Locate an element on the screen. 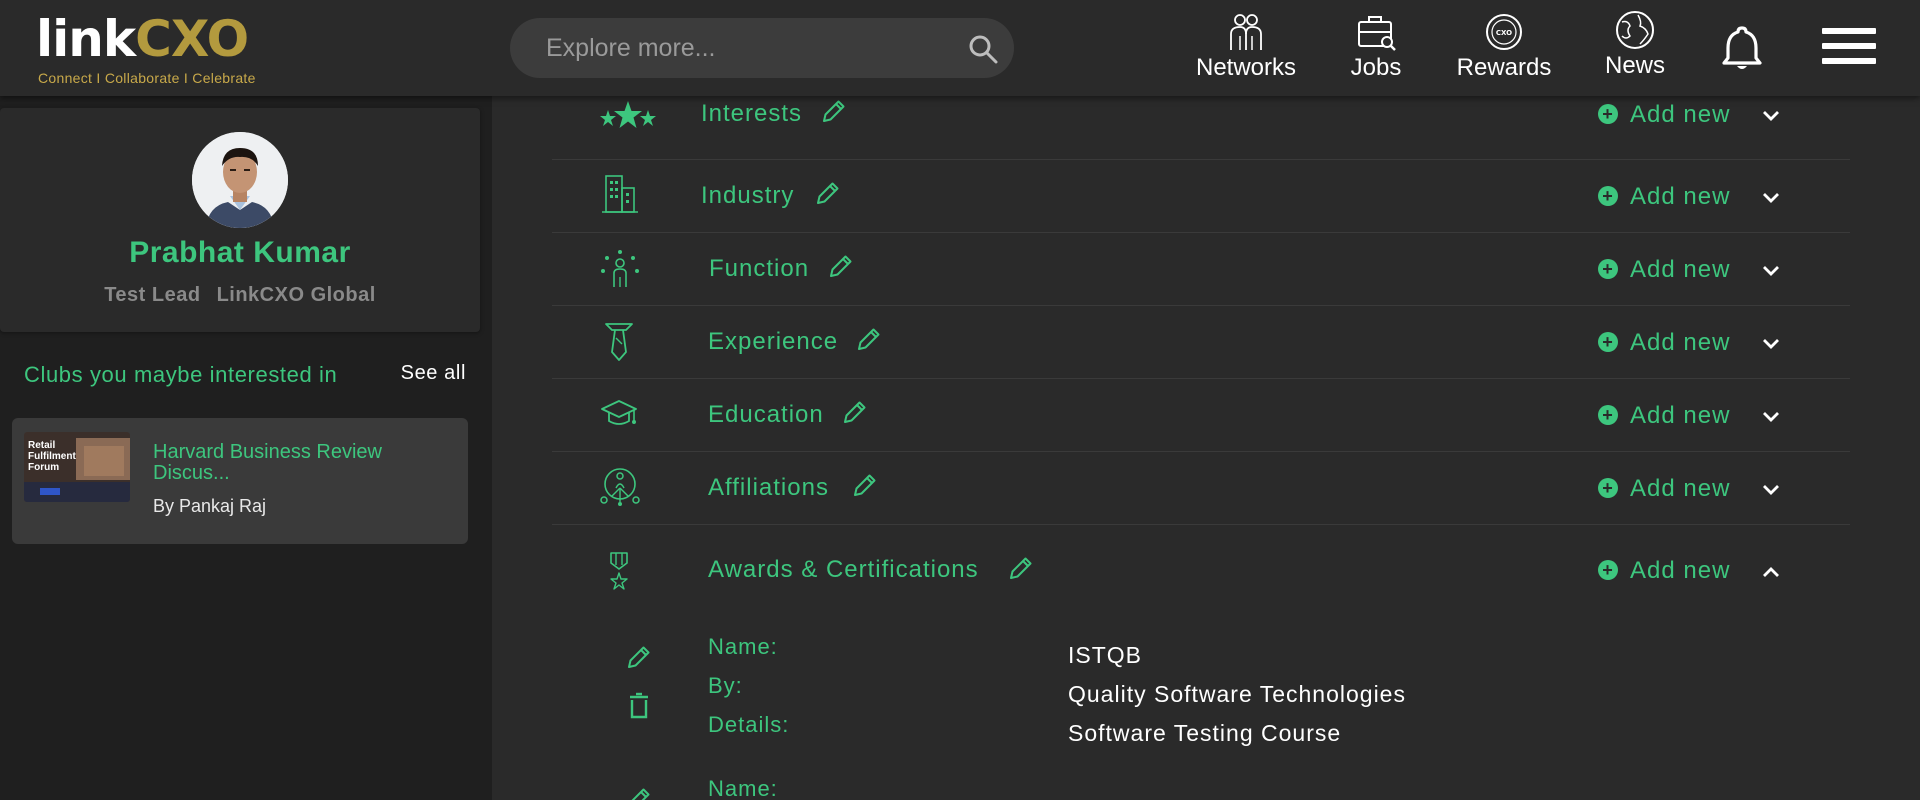 Image resolution: width=1920 pixels, height=800 pixels. logo-word-cxo: CXO is located at coordinates (192, 39).